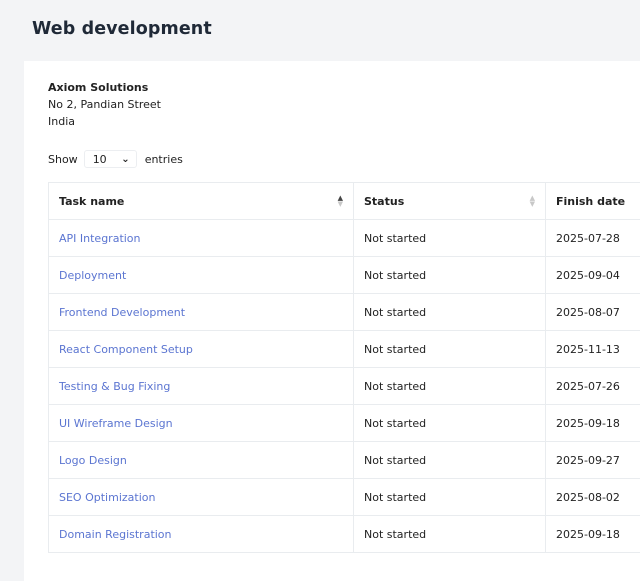 The width and height of the screenshot is (640, 581). What do you see at coordinates (100, 159) in the screenshot?
I see `entries-select-value: 10` at bounding box center [100, 159].